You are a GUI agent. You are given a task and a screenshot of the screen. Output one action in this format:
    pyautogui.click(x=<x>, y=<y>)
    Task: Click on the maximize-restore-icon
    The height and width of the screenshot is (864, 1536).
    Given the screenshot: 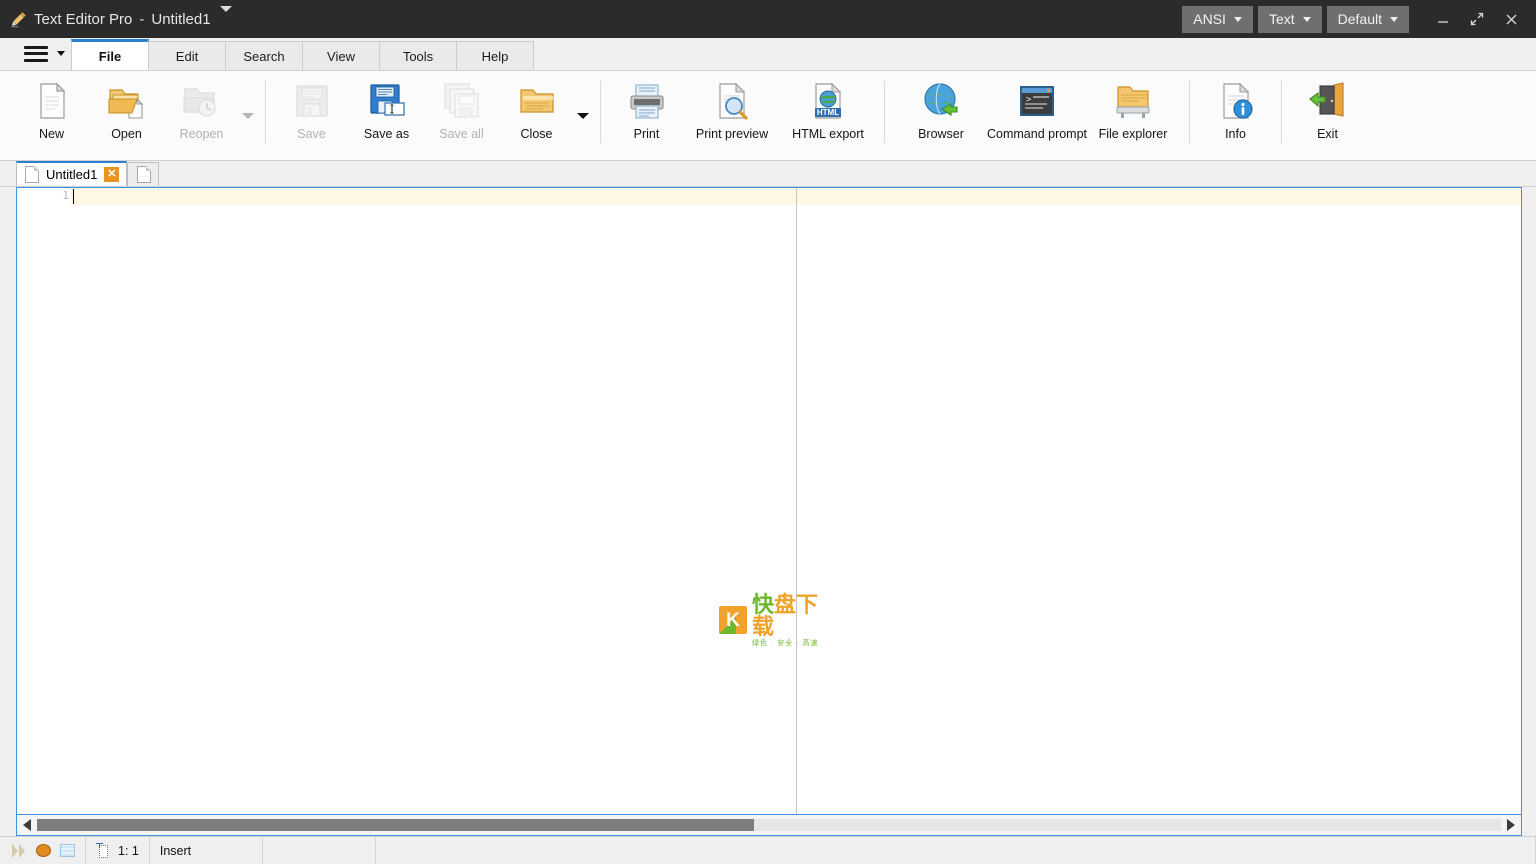 What is the action you would take?
    pyautogui.click(x=1477, y=19)
    